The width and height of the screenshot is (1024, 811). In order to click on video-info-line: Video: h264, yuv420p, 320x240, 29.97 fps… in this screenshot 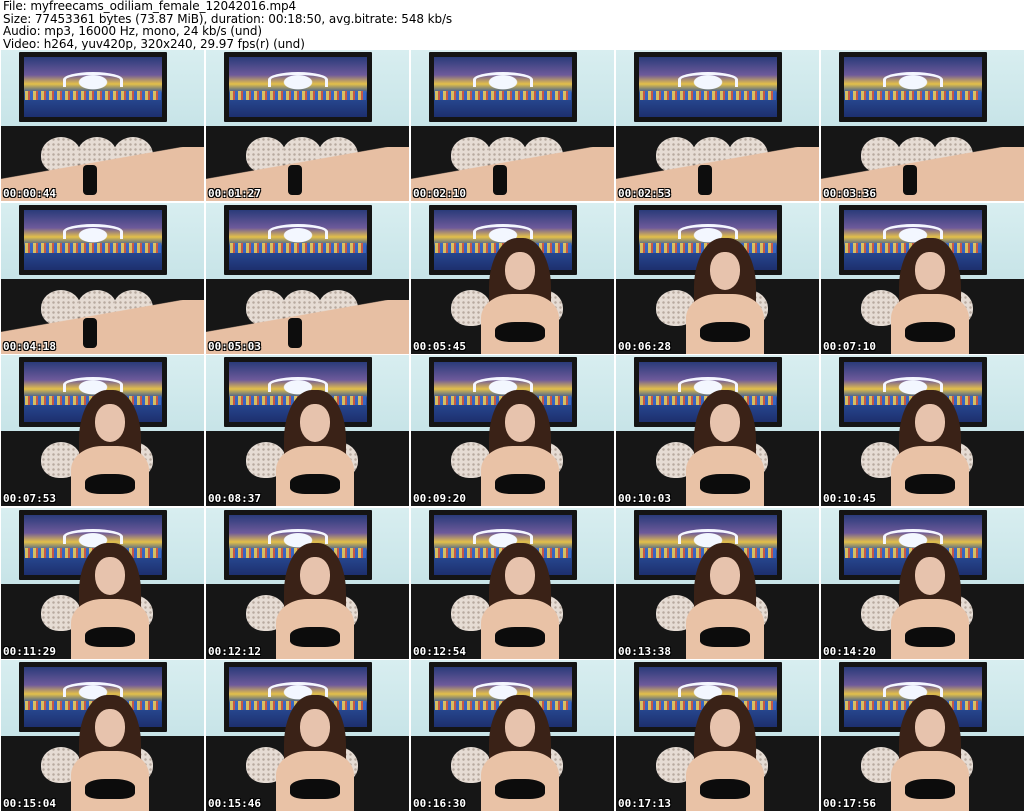, I will do `click(154, 43)`.